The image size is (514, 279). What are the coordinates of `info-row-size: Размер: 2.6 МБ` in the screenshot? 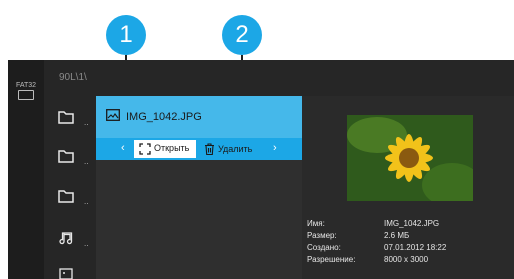 It's located at (407, 237).